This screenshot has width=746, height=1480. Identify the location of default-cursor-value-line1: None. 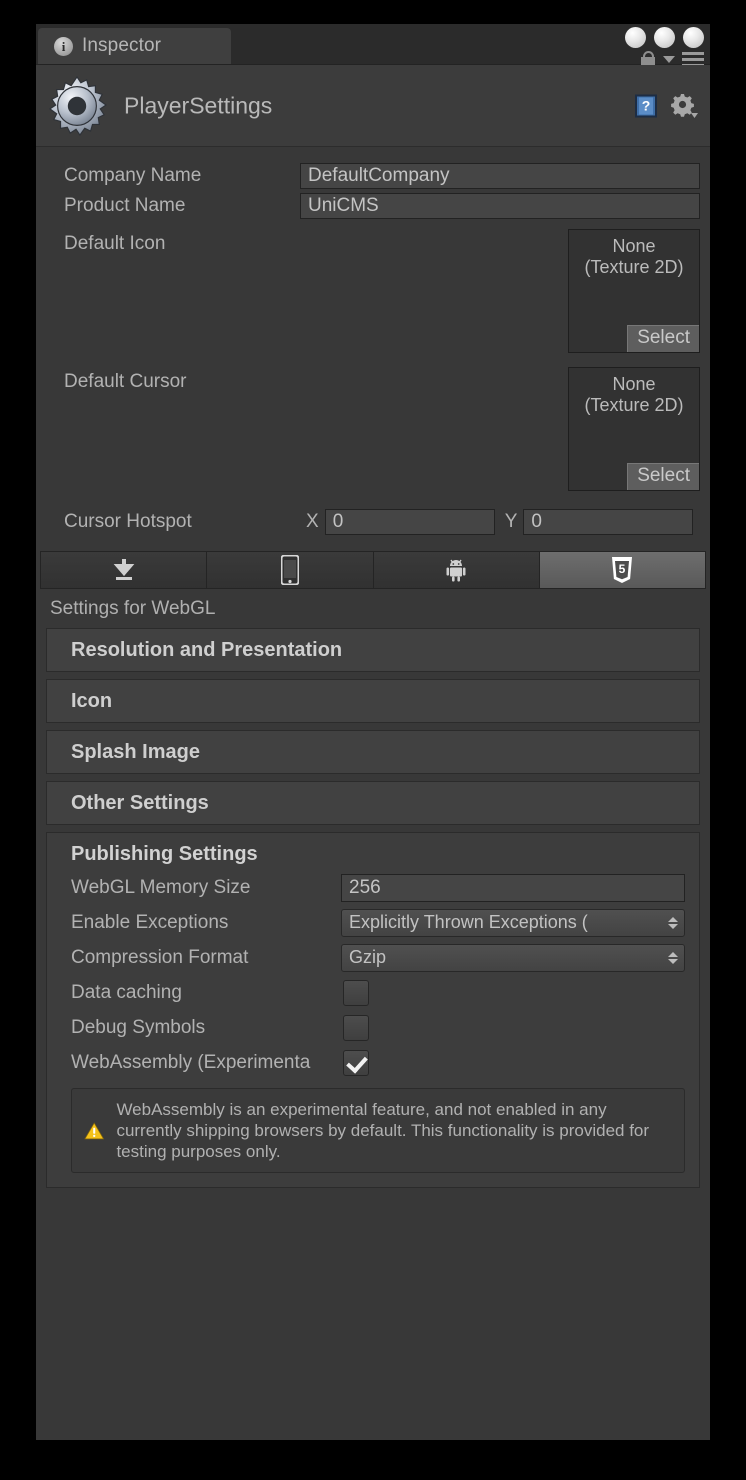
(634, 384).